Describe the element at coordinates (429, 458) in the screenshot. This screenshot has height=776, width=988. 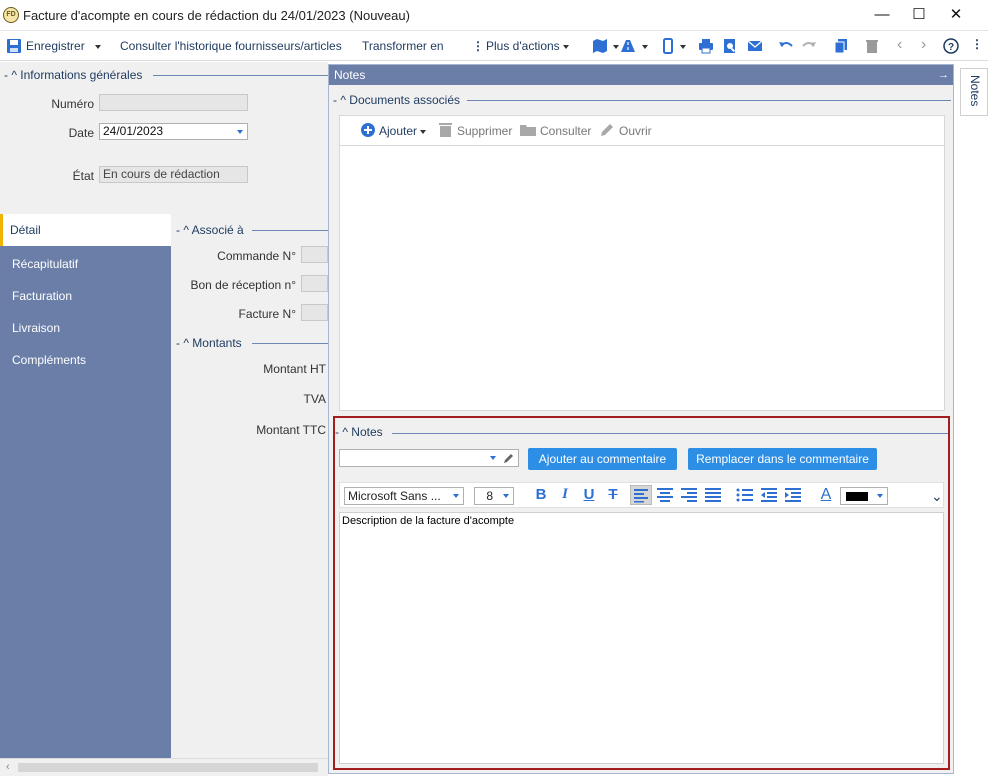
I see `comment-template-select` at that location.